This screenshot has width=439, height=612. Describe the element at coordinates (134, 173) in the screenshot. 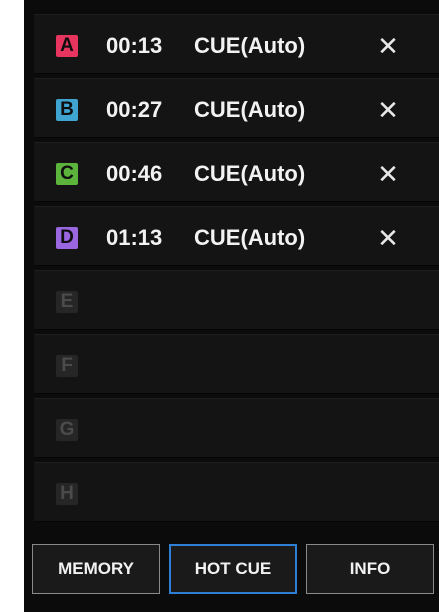

I see `cue-time: 00:46` at that location.